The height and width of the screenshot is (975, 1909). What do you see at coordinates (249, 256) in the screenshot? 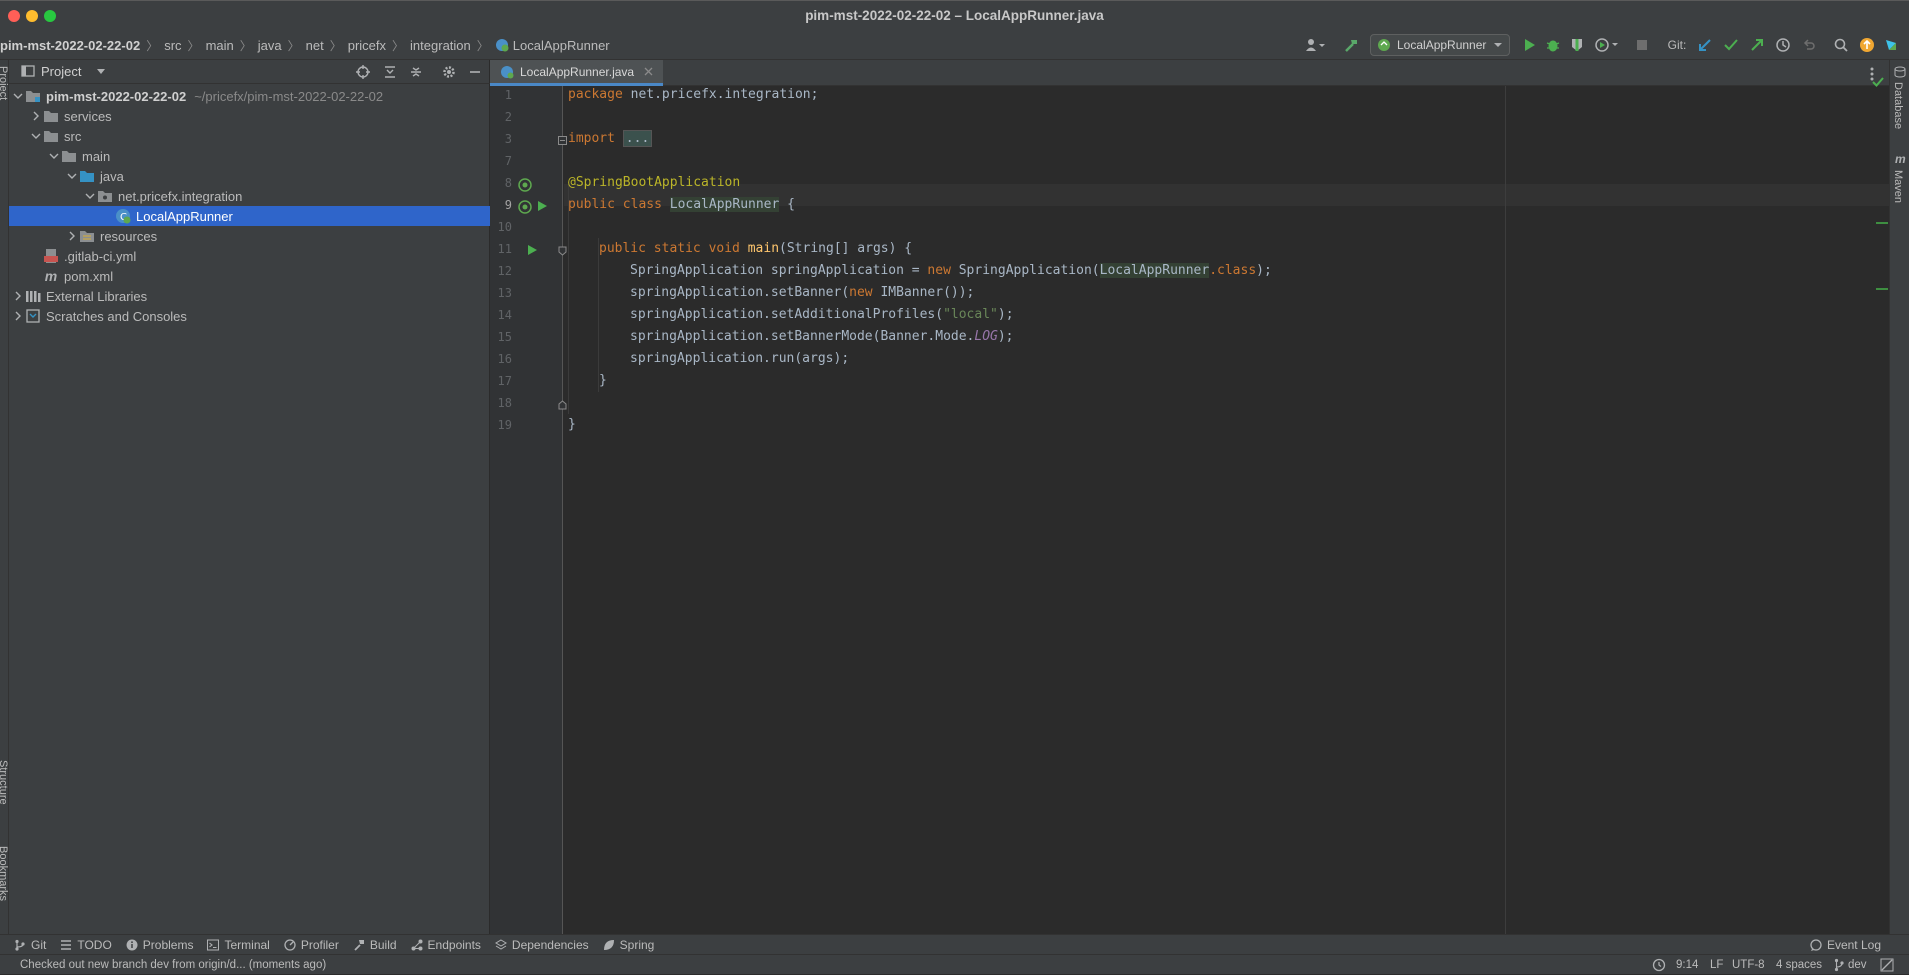
I see `tree-item-gitlab-ci: .gitlab-ci.yml` at bounding box center [249, 256].